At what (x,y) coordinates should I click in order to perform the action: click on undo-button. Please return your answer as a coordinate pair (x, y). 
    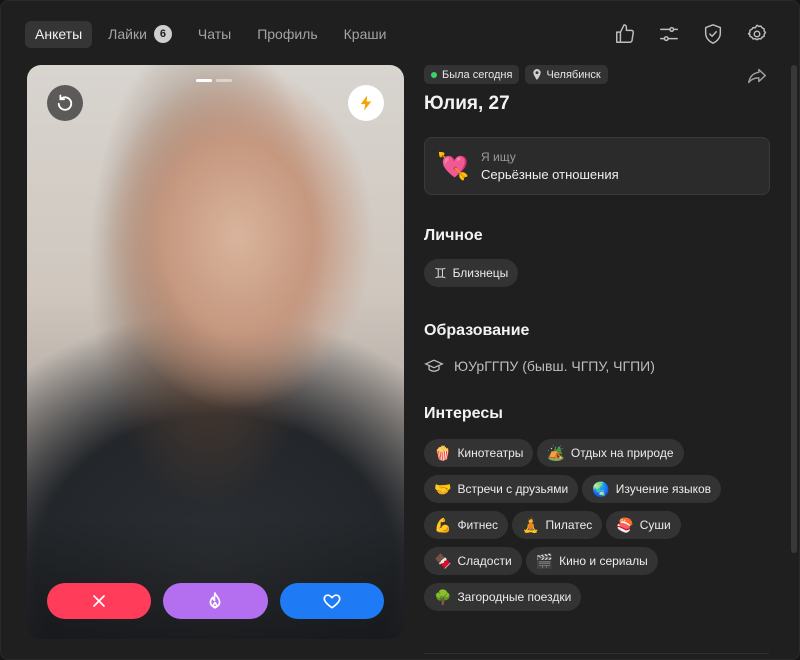
    Looking at the image, I should click on (65, 103).